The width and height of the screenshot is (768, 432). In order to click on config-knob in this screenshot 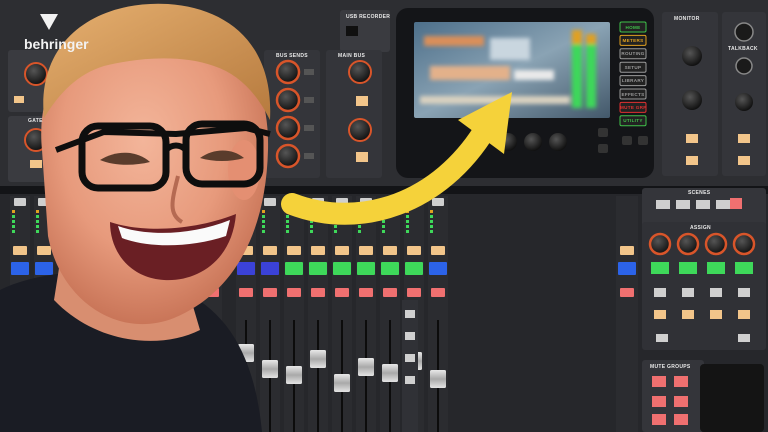, I will do `click(36, 74)`.